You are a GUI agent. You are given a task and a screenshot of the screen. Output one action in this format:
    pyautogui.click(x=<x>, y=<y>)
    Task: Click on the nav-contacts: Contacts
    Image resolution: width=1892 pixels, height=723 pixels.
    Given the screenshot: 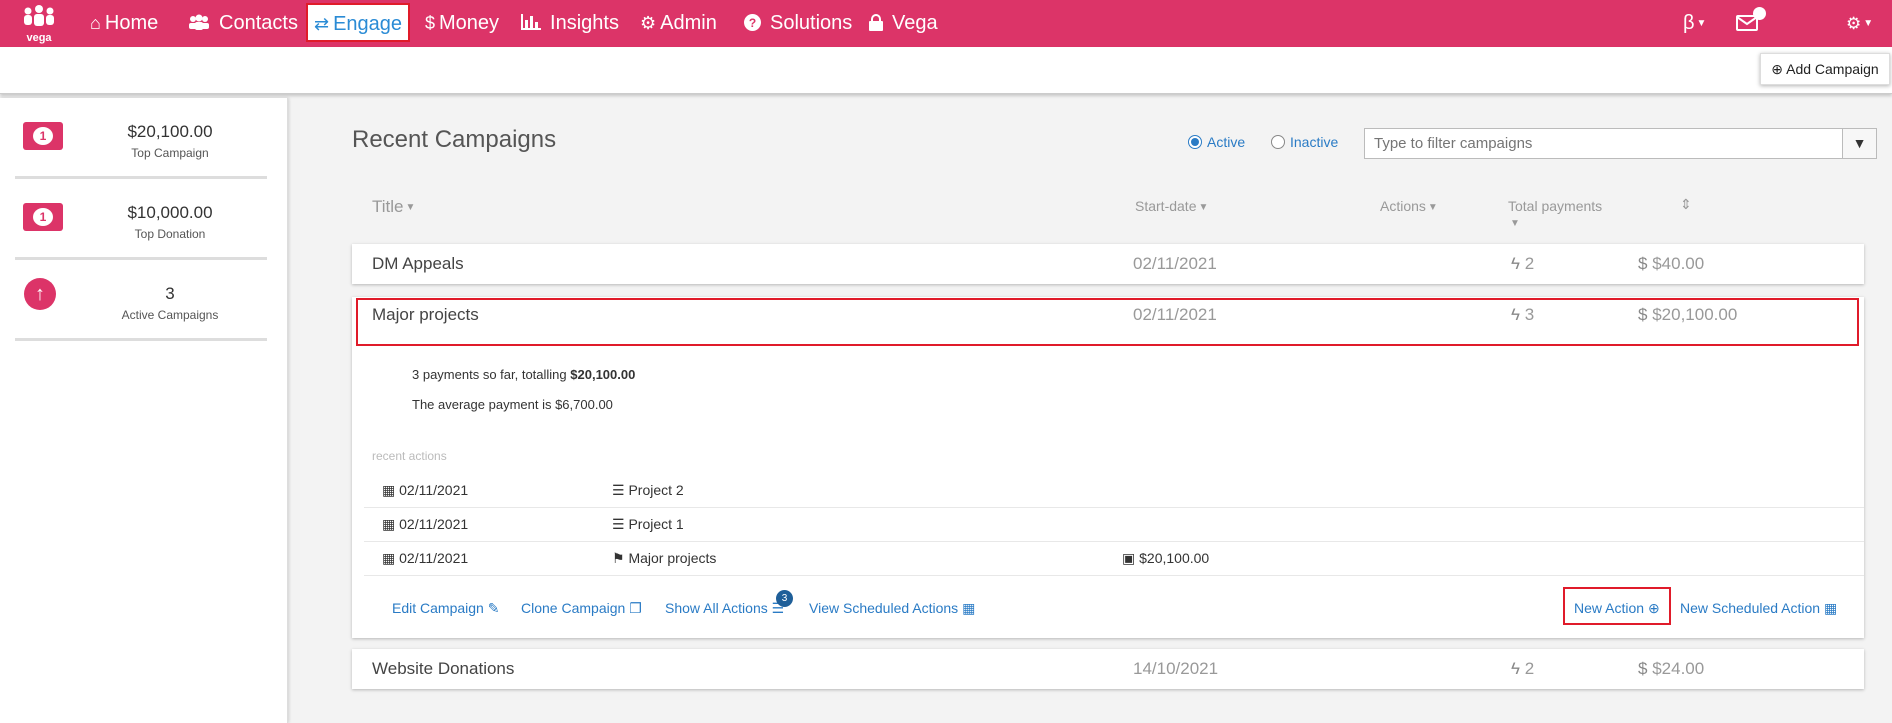 What is the action you would take?
    pyautogui.click(x=243, y=23)
    